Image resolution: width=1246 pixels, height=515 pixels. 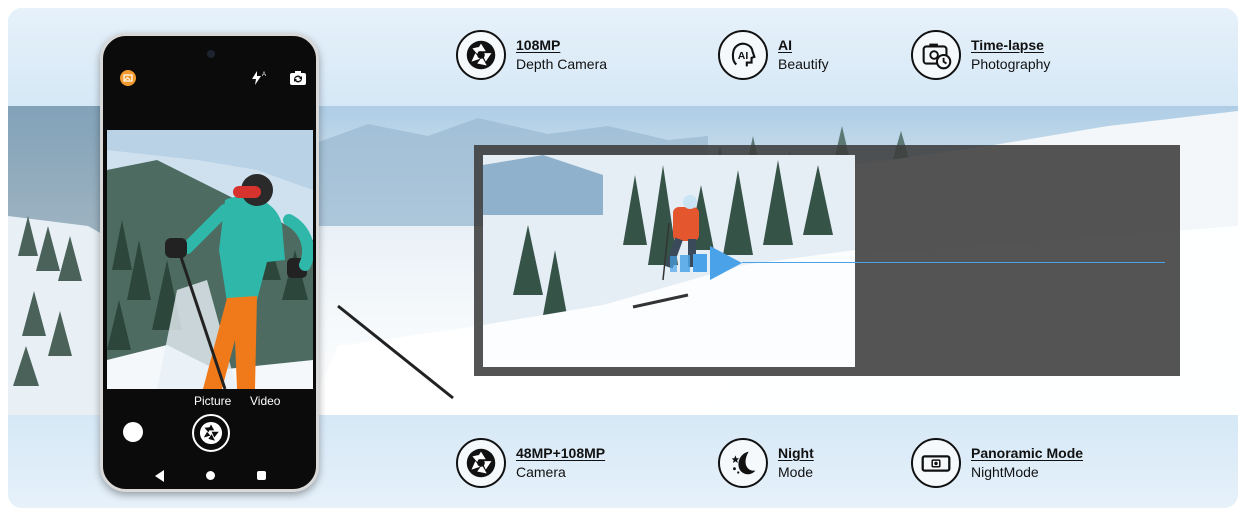 I want to click on front-camera, so click(x=211, y=54).